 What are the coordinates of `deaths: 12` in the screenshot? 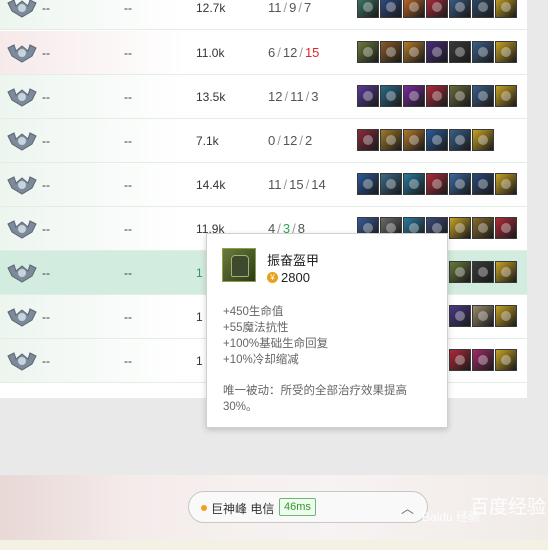 It's located at (290, 140).